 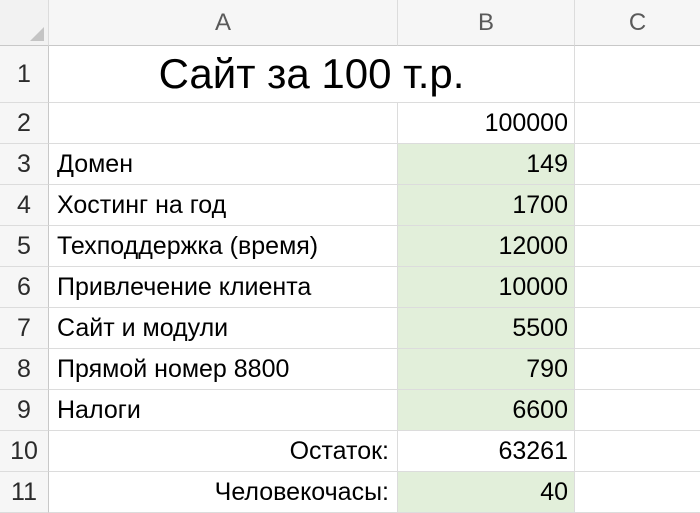 I want to click on cell-b: 6600, so click(x=486, y=410).